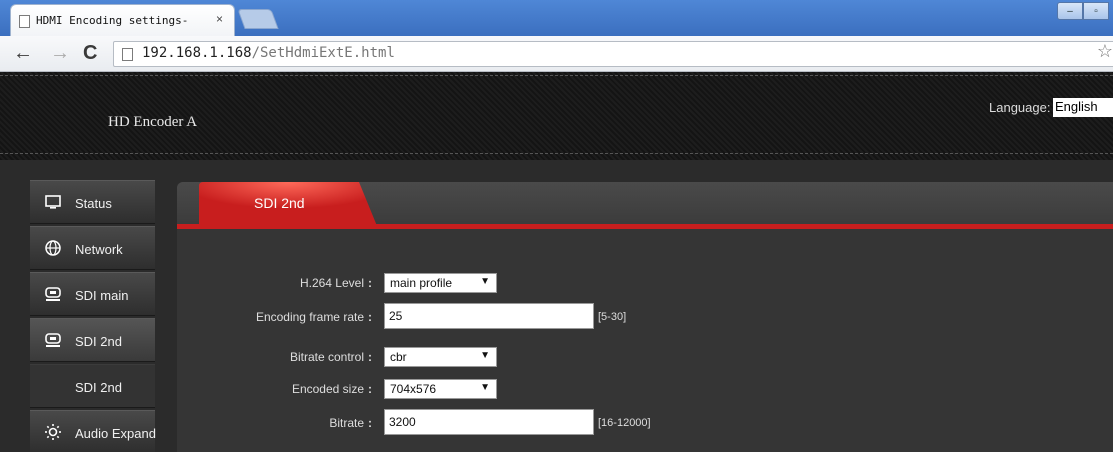 The image size is (1113, 452). Describe the element at coordinates (335, 283) in the screenshot. I see `field-label: H.264 Level:` at that location.